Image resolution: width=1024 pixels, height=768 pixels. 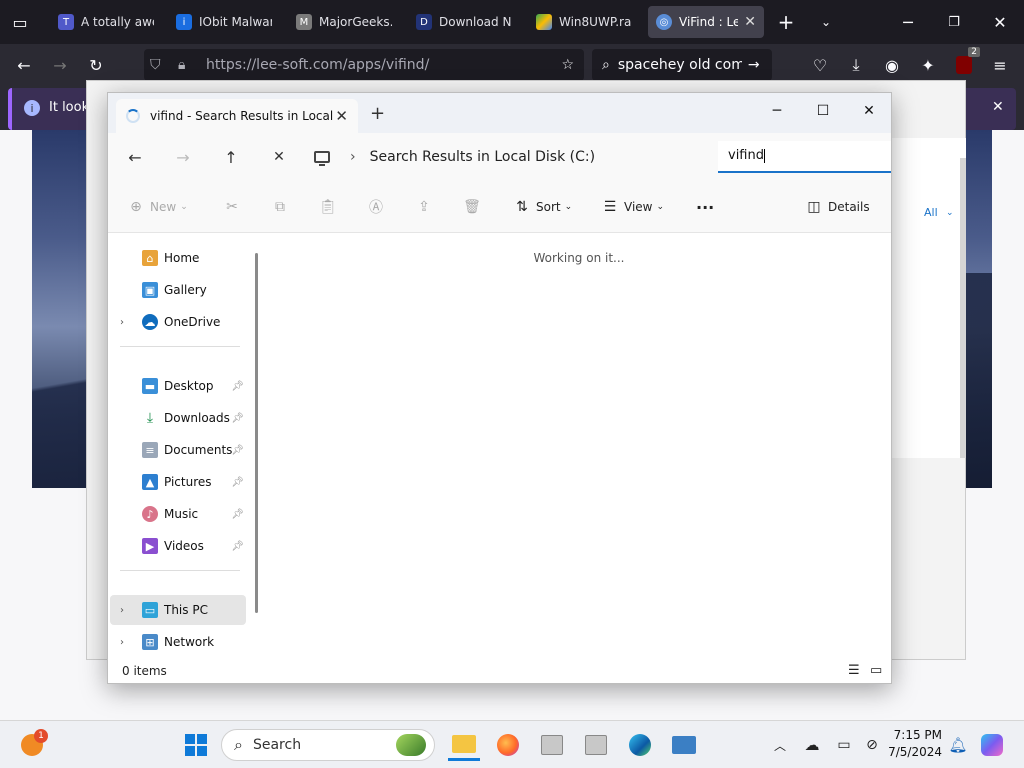 I want to click on shield-icon: ⛉, so click(x=155, y=65).